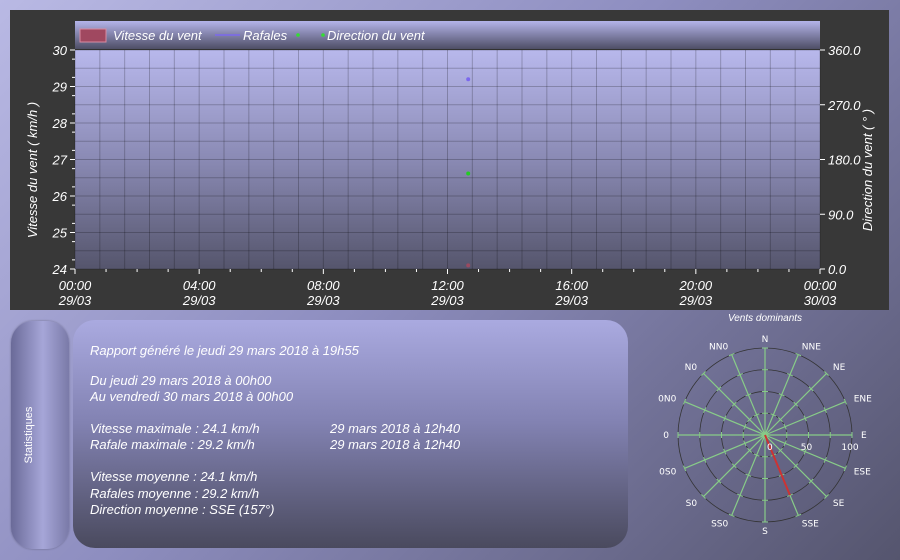 This screenshot has width=900, height=560. Describe the element at coordinates (32, 170) in the screenshot. I see `y-axis-left-title: Vitesse du vent ( km/h )` at that location.